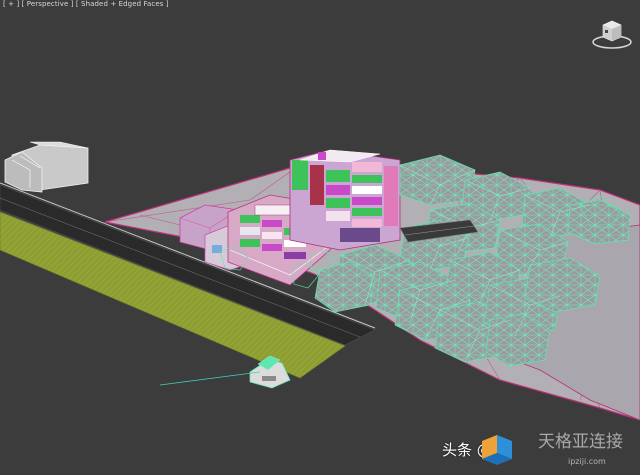 Image resolution: width=640 pixels, height=475 pixels. What do you see at coordinates (497, 450) in the screenshot?
I see `toutiao-logo-icon` at bounding box center [497, 450].